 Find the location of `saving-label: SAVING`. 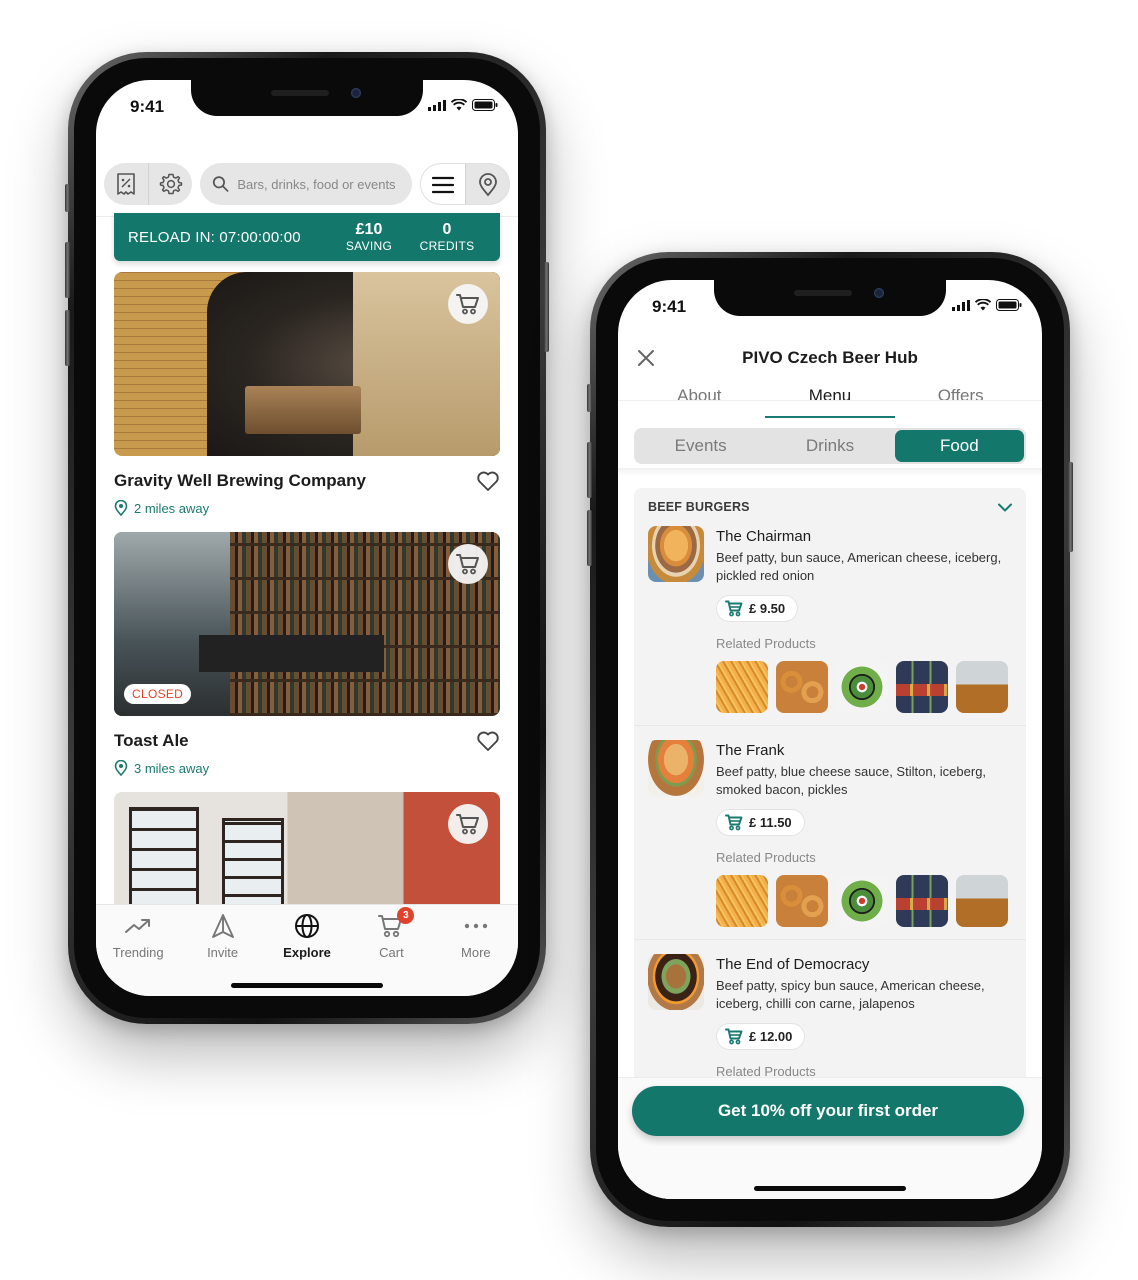

saving-label: SAVING is located at coordinates (369, 246).